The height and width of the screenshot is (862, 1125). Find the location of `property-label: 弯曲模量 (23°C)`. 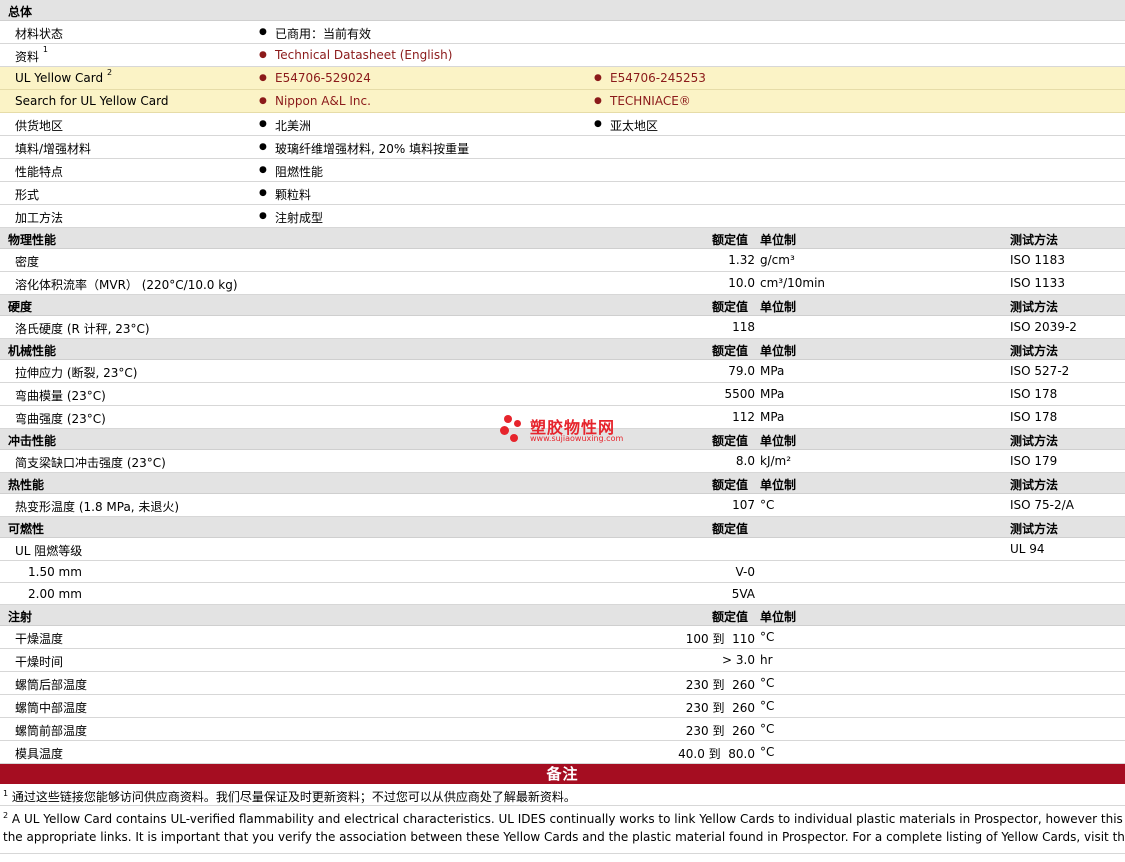

property-label: 弯曲模量 (23°C) is located at coordinates (60, 396).